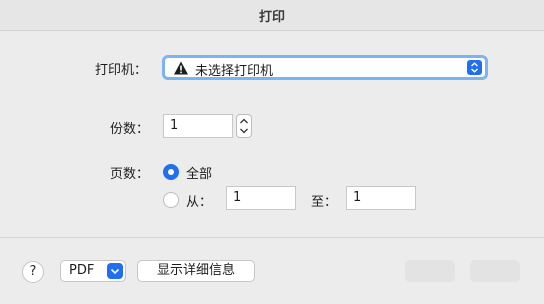  Describe the element at coordinates (244, 126) in the screenshot. I see `copies-stepper` at that location.